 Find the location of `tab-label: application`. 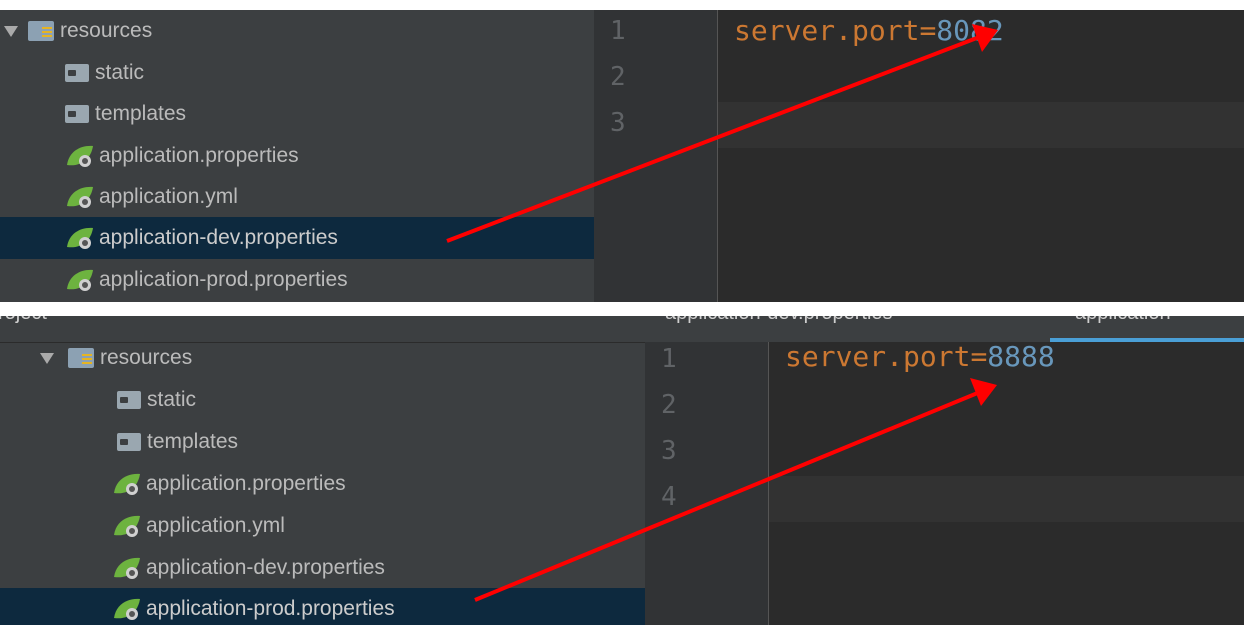

tab-label: application is located at coordinates (1123, 320).